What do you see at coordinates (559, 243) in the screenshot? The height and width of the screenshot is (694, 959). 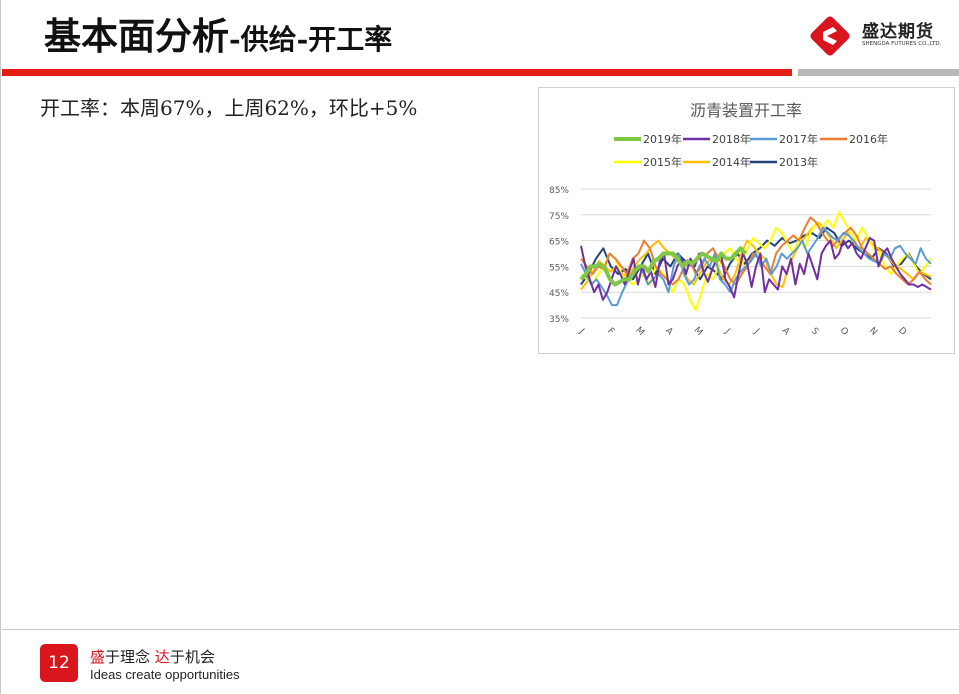 I see `y-tick-label: 65%` at bounding box center [559, 243].